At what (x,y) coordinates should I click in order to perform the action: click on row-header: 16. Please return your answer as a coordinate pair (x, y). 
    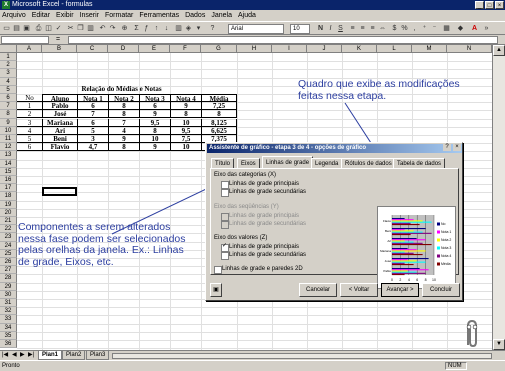
    Looking at the image, I should click on (8, 180).